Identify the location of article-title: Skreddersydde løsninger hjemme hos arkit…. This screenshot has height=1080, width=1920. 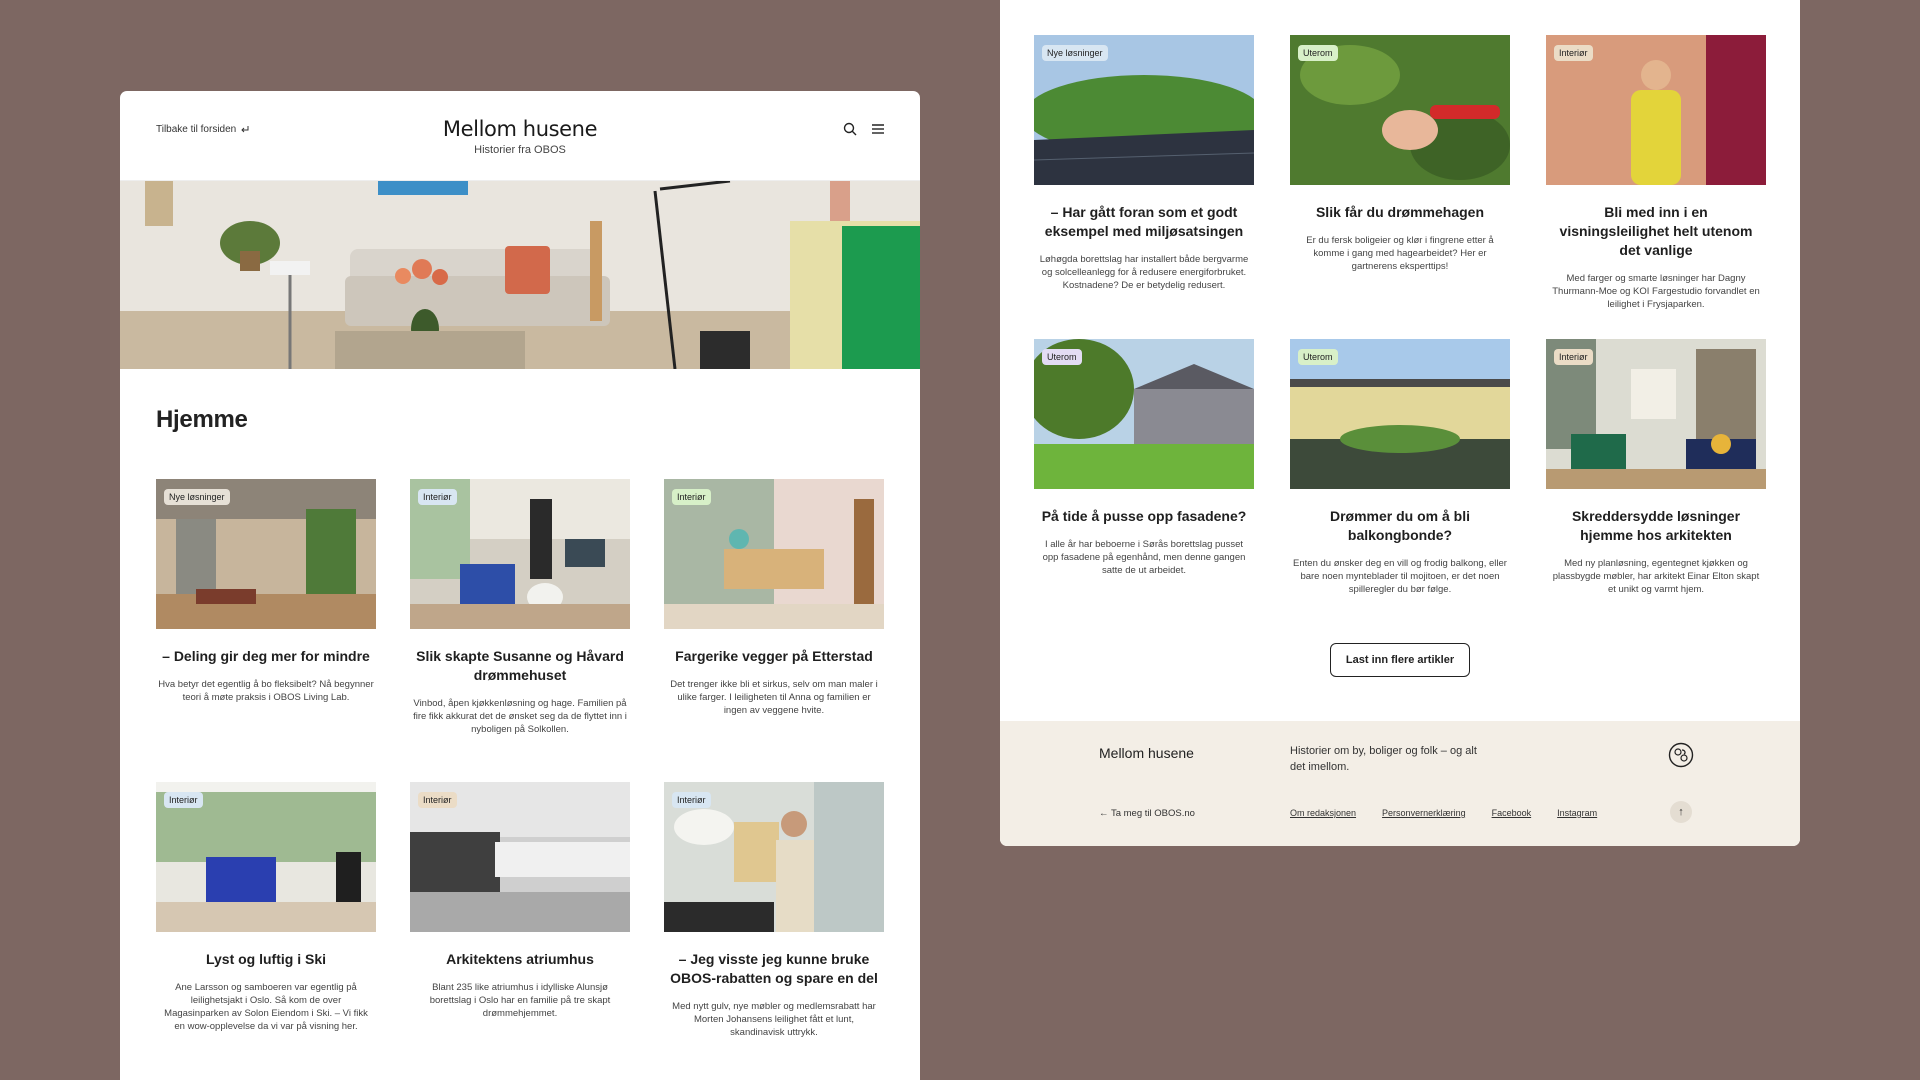
(1656, 526).